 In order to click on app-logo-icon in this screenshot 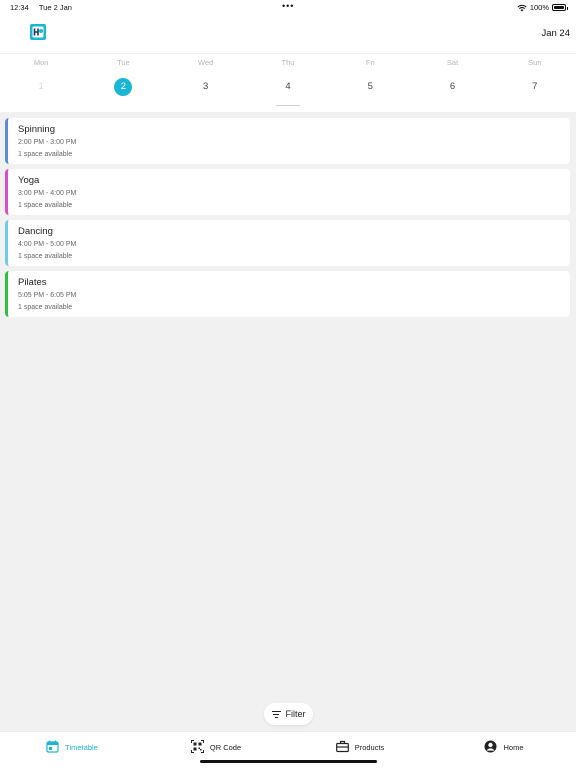, I will do `click(38, 32)`.